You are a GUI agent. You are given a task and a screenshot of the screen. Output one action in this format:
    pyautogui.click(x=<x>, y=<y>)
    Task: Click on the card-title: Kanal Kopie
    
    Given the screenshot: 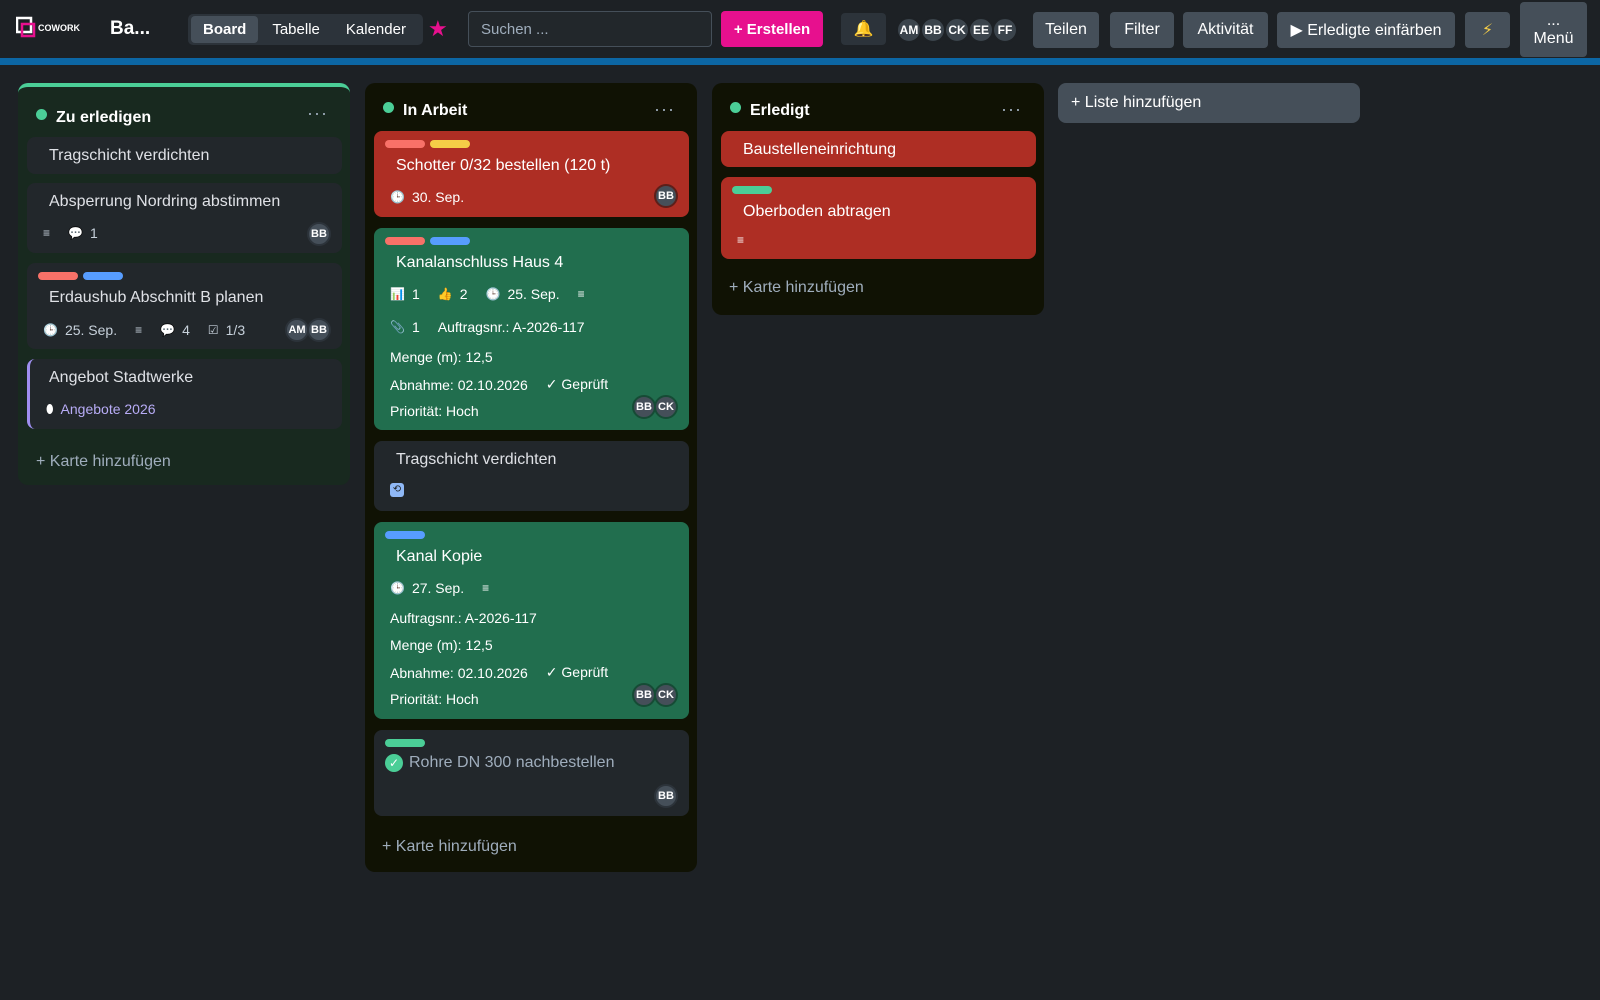 What is the action you would take?
    pyautogui.click(x=439, y=556)
    